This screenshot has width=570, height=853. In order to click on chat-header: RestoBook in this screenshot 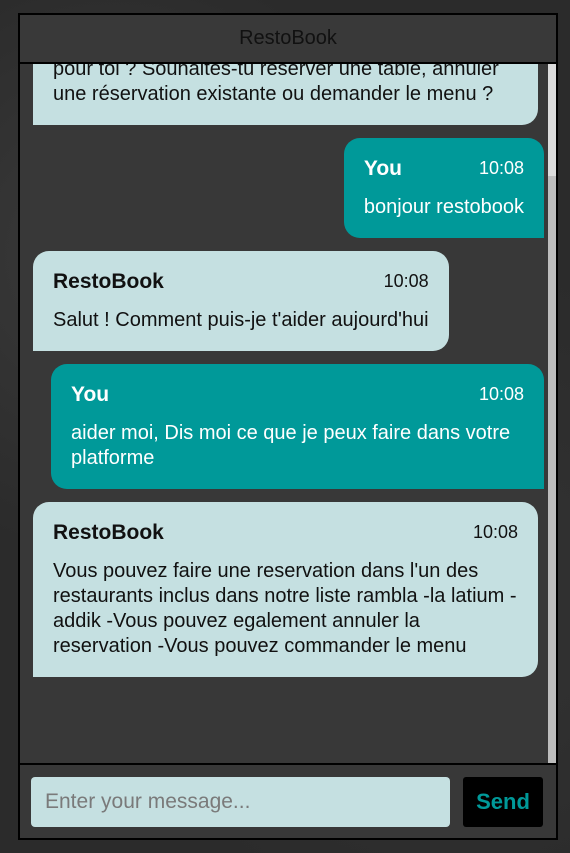, I will do `click(288, 39)`.